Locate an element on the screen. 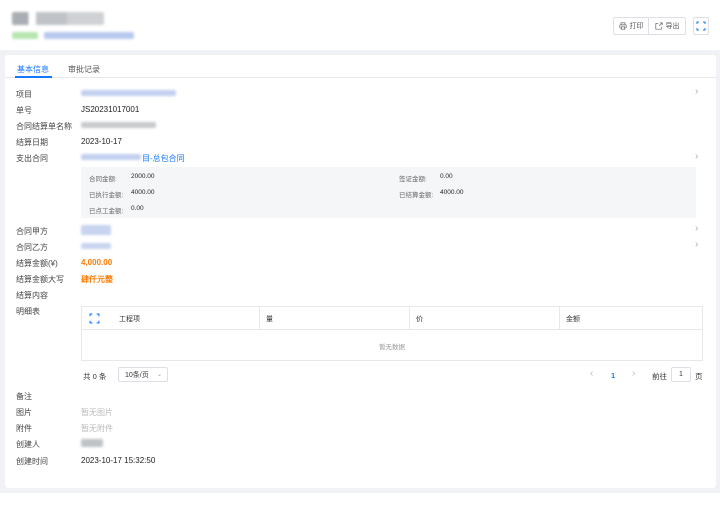  party-a-redacted is located at coordinates (96, 230).